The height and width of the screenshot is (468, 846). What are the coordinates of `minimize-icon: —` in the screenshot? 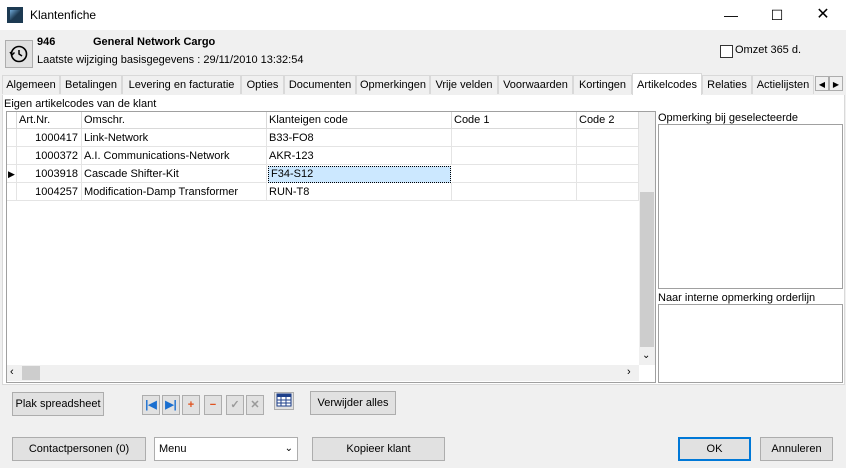 It's located at (731, 15).